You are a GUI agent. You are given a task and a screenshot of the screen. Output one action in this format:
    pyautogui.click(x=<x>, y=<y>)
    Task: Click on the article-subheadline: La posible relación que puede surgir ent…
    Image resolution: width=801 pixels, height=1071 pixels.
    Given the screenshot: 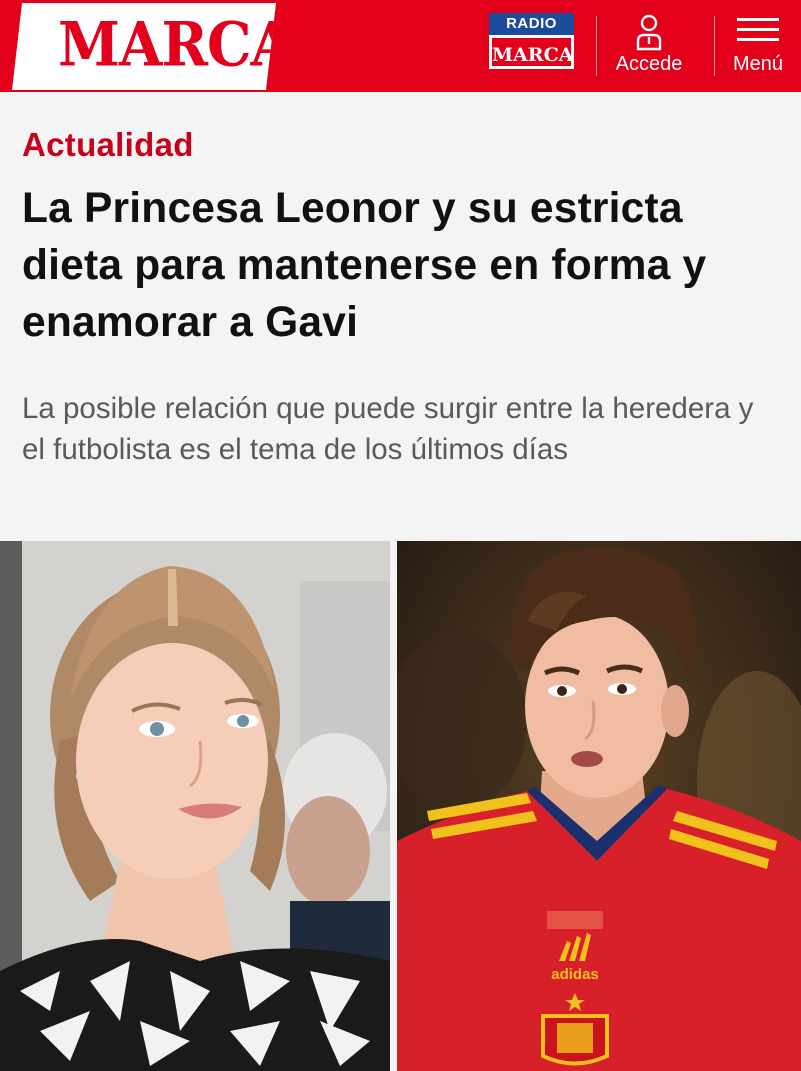 What is the action you would take?
    pyautogui.click(x=388, y=429)
    